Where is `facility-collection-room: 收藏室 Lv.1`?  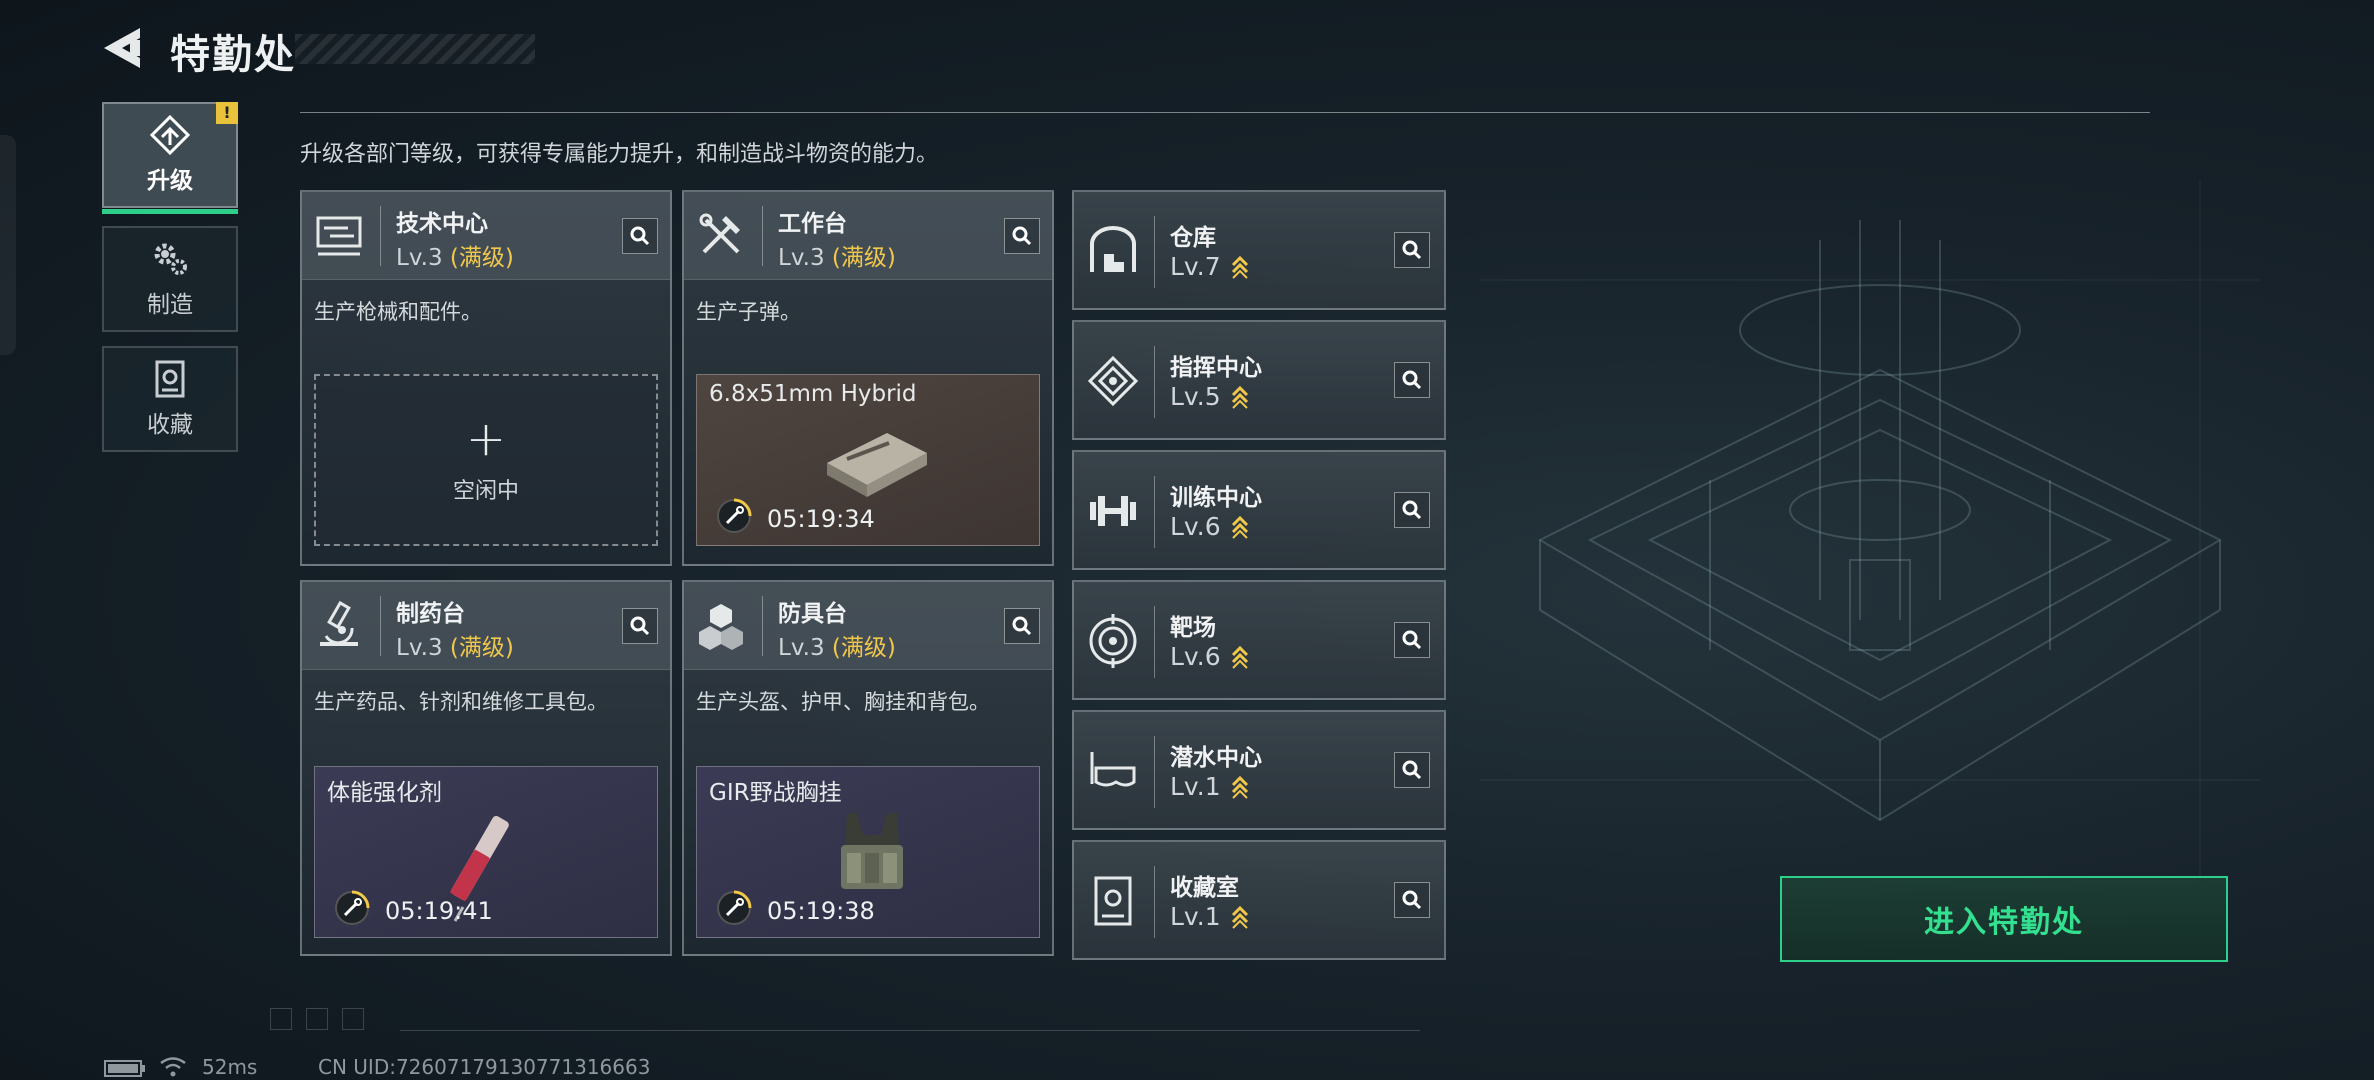 facility-collection-room: 收藏室 Lv.1 is located at coordinates (1259, 900).